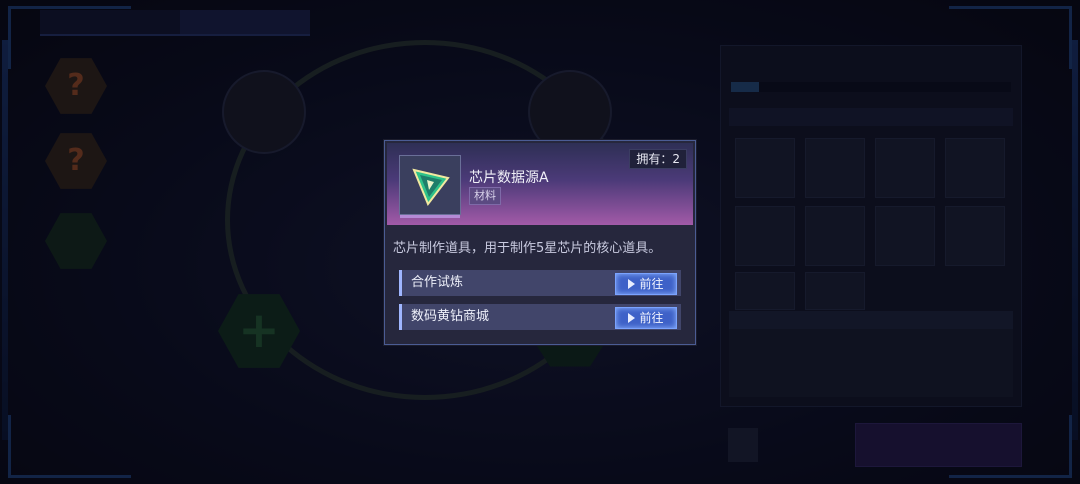  What do you see at coordinates (430, 186) in the screenshot?
I see `triangle-chip-icon` at bounding box center [430, 186].